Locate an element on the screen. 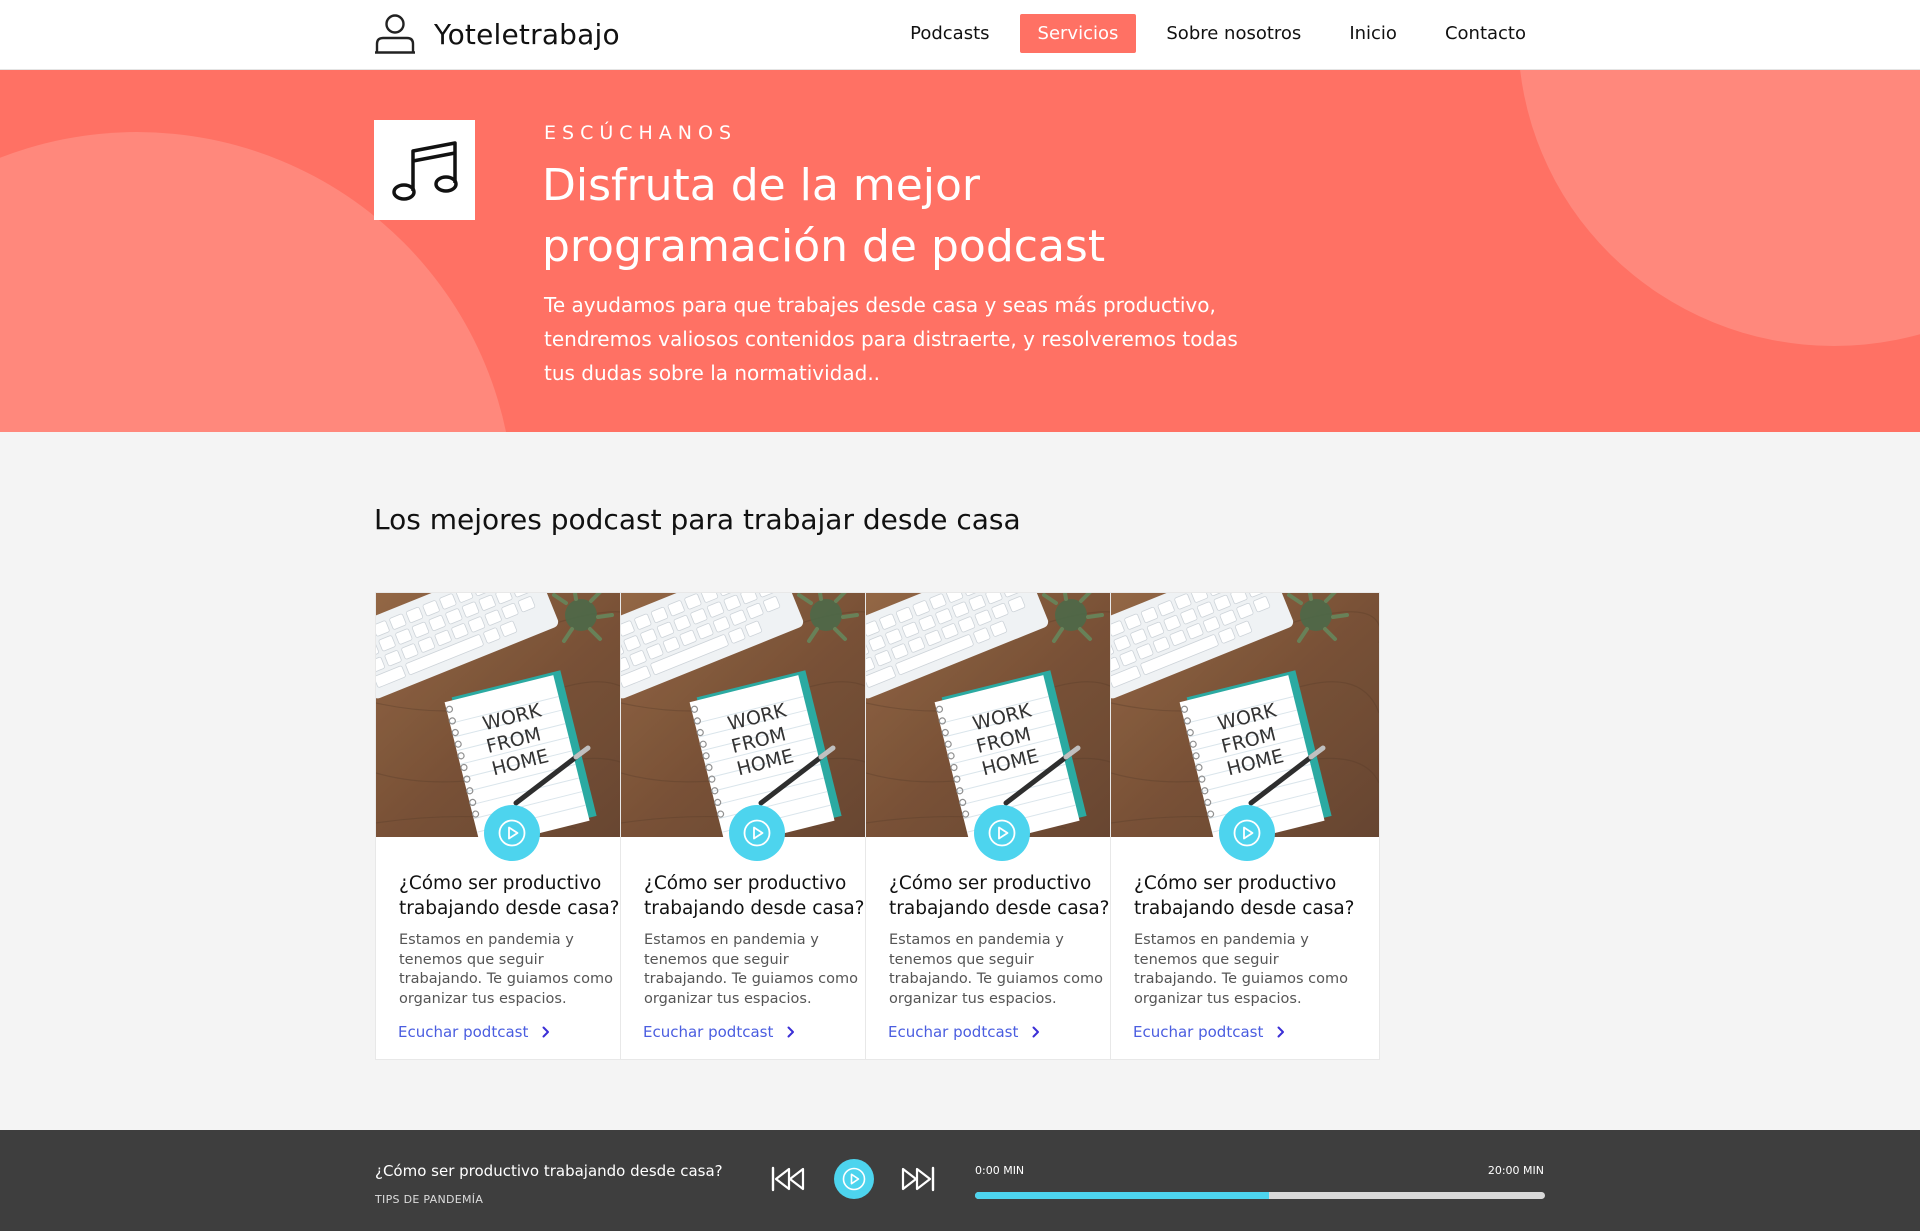 The width and height of the screenshot is (1920, 1231). brand: Yoteletrabajo is located at coordinates (497, 34).